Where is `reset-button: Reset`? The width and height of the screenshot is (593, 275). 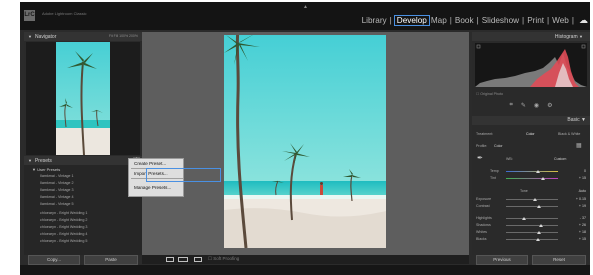 reset-button: Reset is located at coordinates (559, 260).